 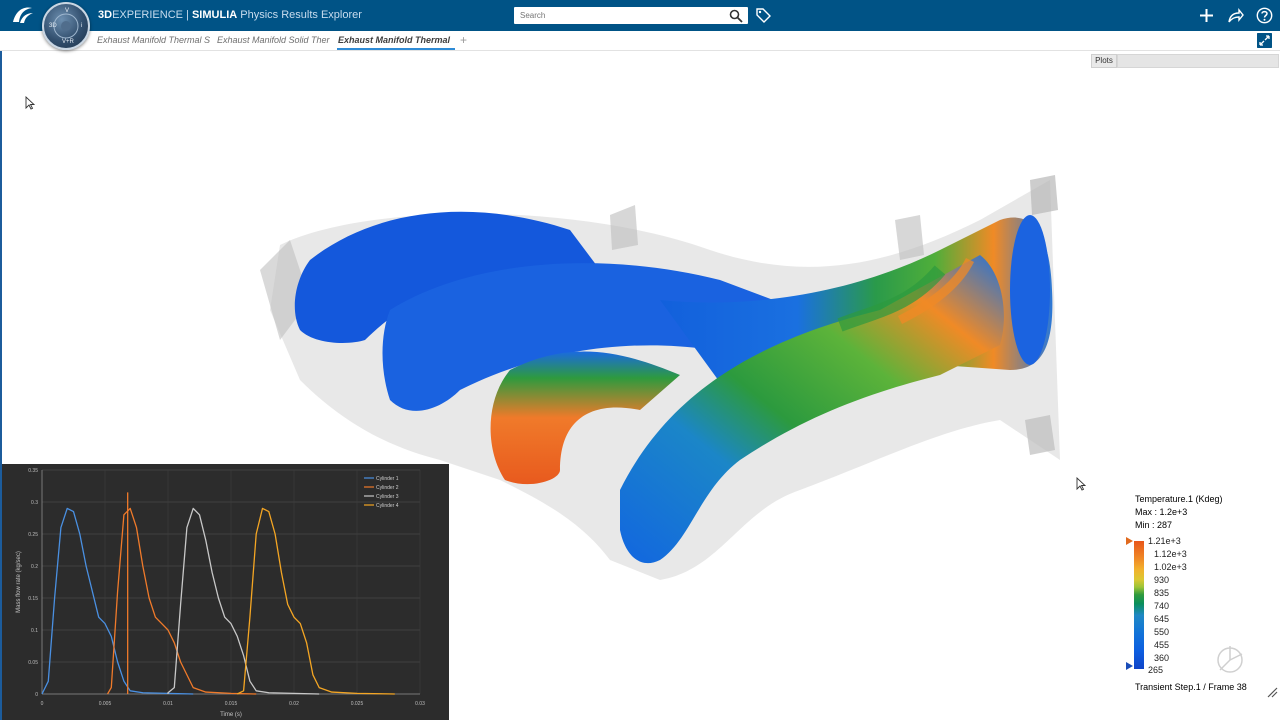 What do you see at coordinates (1191, 687) in the screenshot?
I see `legend-frame-label: Transient Step.1 / Frame 38` at bounding box center [1191, 687].